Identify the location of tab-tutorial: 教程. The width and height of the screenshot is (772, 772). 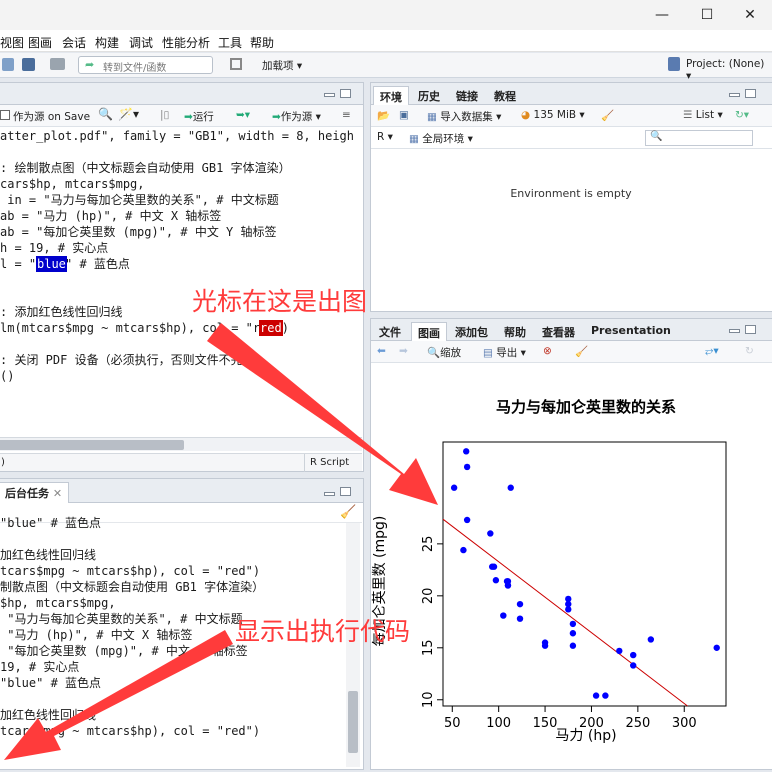
(505, 95).